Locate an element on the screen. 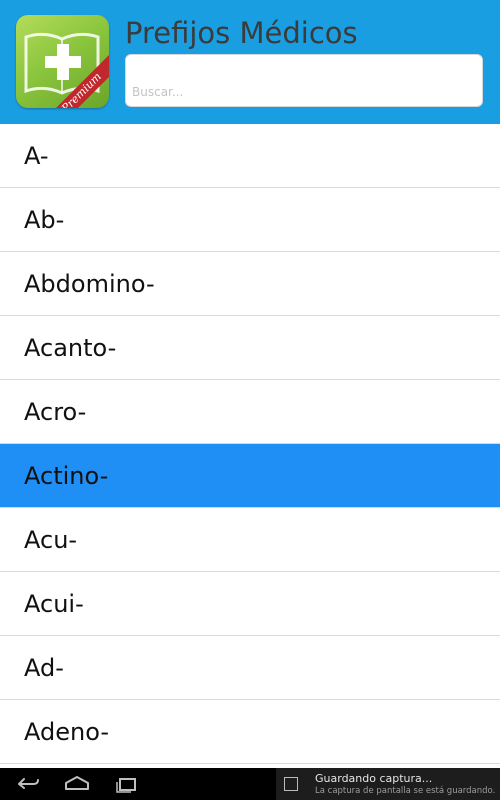 This screenshot has height=800, width=500. list-item: A- is located at coordinates (250, 156).